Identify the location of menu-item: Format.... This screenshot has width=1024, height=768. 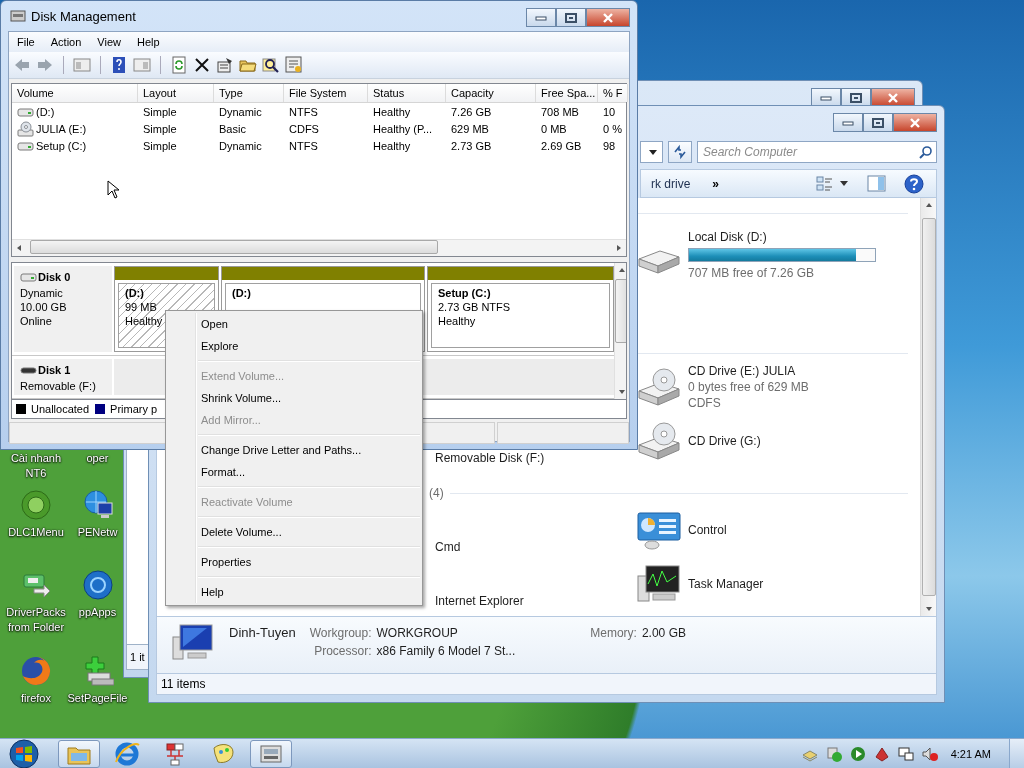
(294, 472).